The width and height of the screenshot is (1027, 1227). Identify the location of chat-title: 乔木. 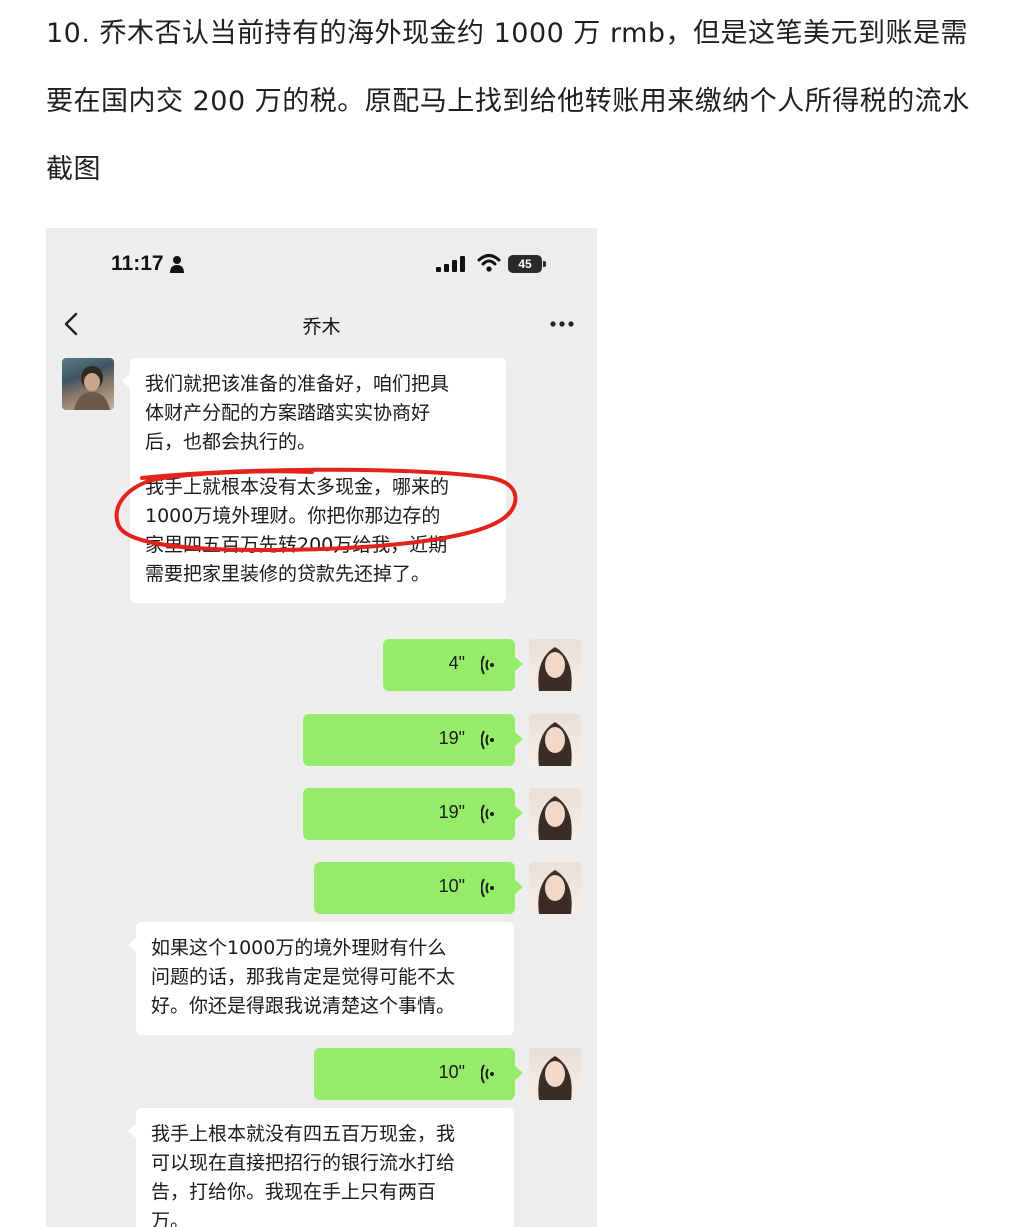
(321, 327).